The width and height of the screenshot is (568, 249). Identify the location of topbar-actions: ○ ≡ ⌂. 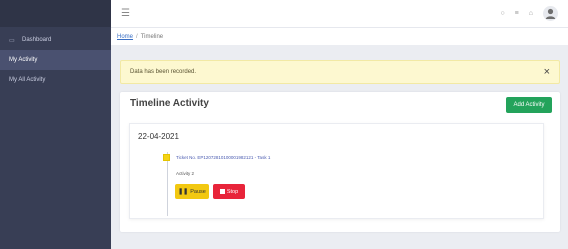
(529, 13).